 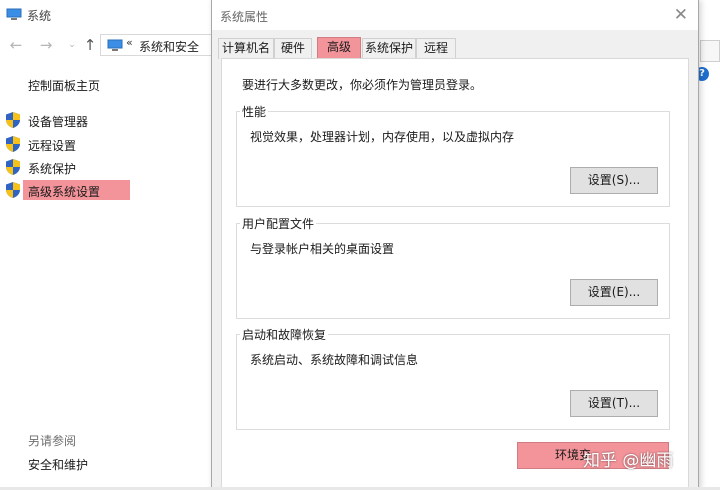 What do you see at coordinates (322, 249) in the screenshot?
I see `group-description: 与登录帐户相关的桌面设置` at bounding box center [322, 249].